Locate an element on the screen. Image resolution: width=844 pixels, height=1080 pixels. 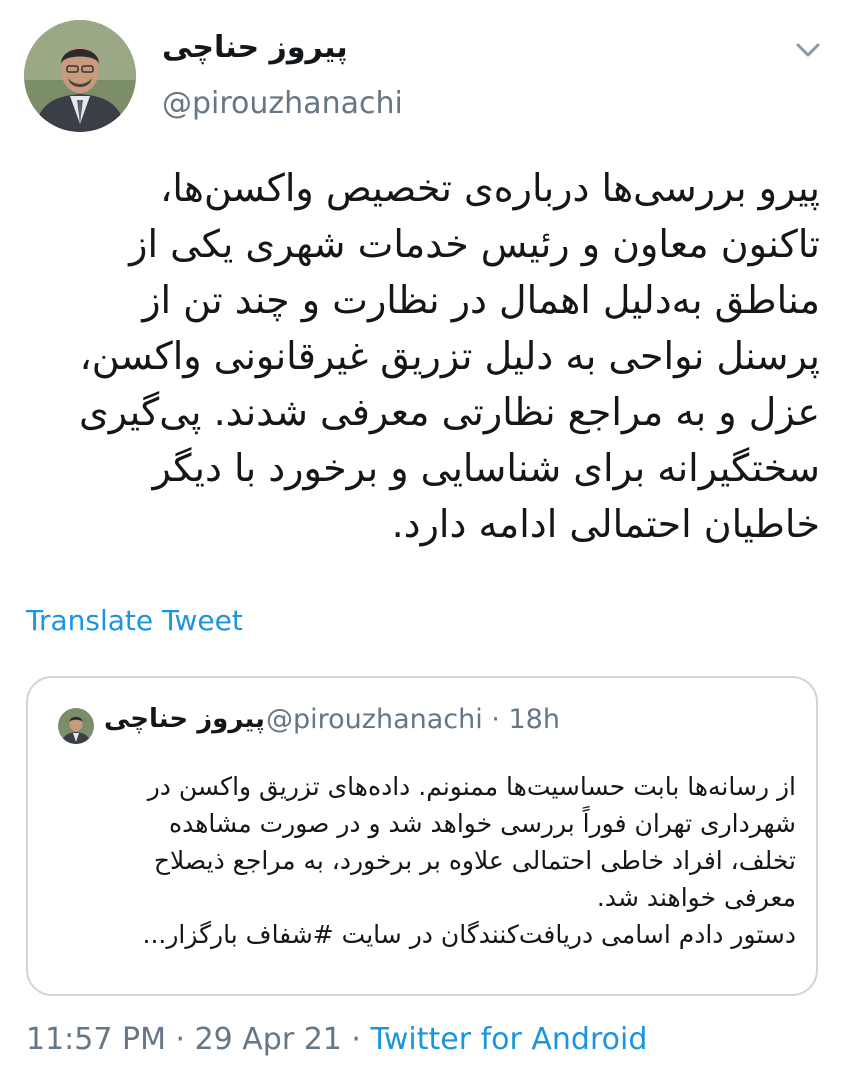
tweet-line: تاکنون معاون و رئیس خدمات شهری یکی از is located at coordinates (474, 244).